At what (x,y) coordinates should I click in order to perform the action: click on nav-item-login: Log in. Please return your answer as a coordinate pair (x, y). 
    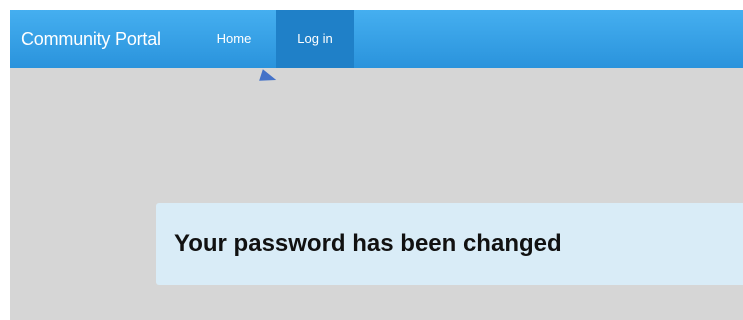
    Looking at the image, I should click on (315, 39).